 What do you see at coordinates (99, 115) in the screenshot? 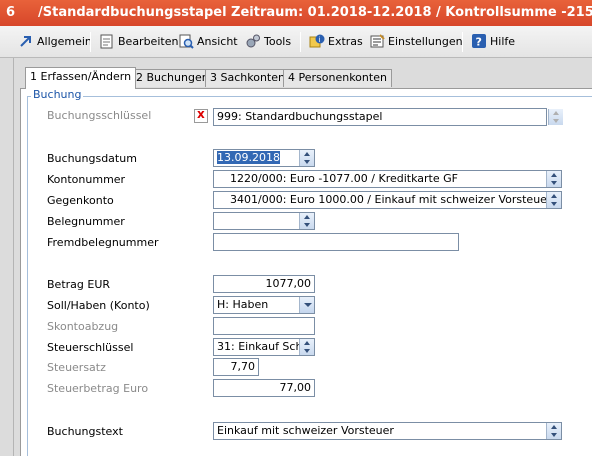
I see `buchungsschluessel-label: Buchungsschlüssel` at bounding box center [99, 115].